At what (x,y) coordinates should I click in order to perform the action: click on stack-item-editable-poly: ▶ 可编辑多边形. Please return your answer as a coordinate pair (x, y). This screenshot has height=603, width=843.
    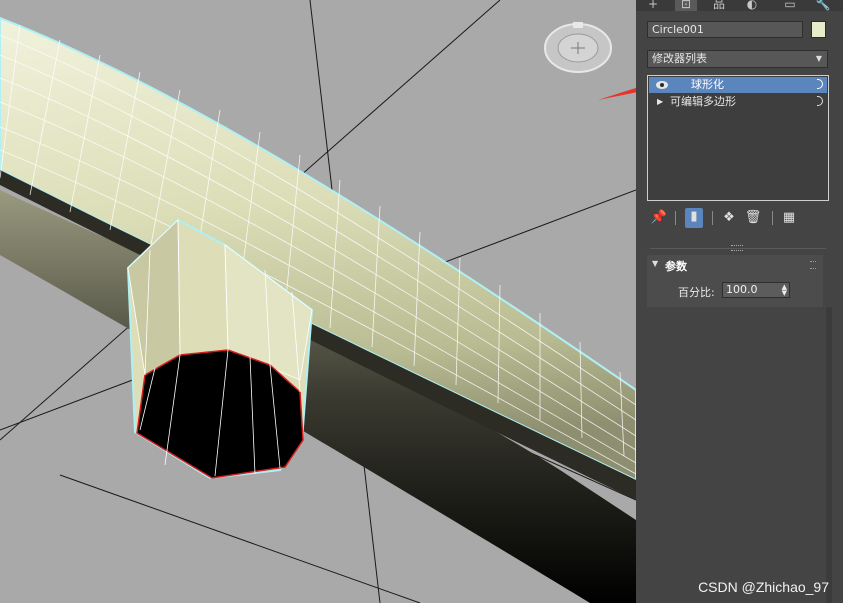
    Looking at the image, I should click on (738, 102).